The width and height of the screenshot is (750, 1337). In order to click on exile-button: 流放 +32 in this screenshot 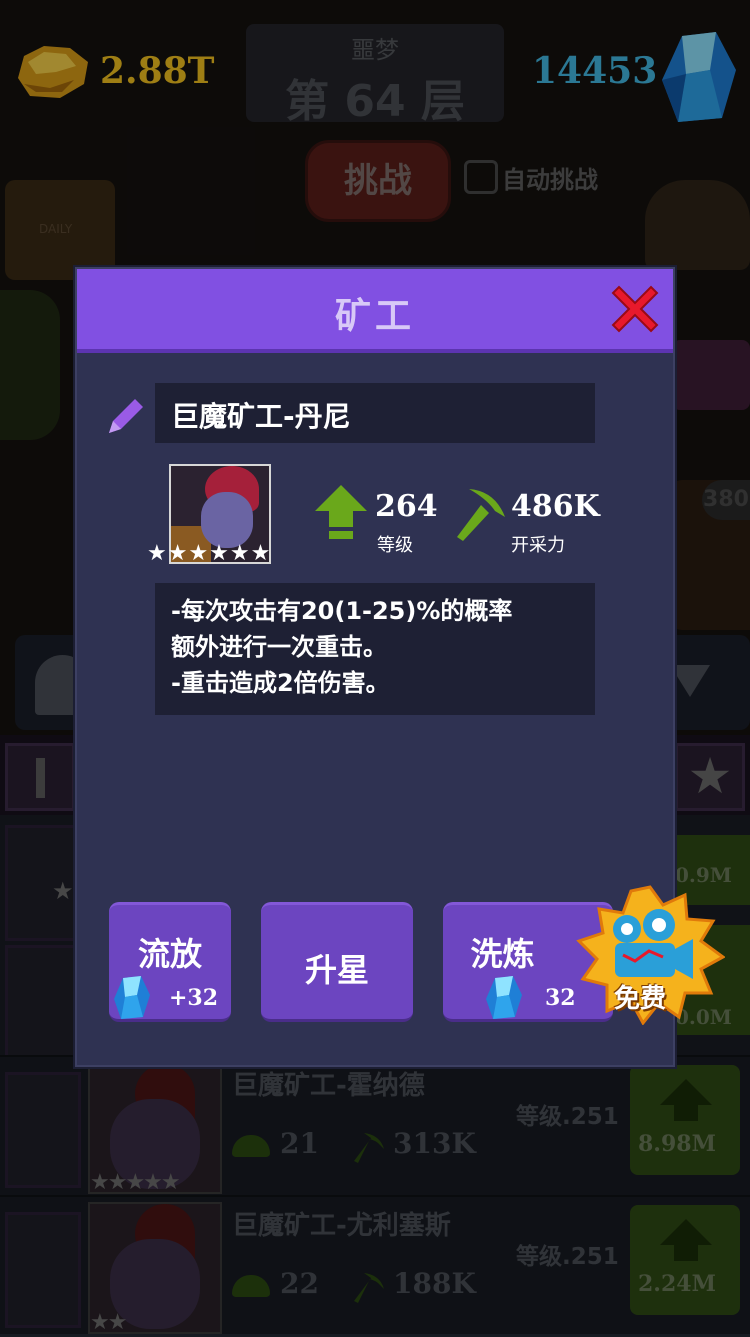, I will do `click(170, 962)`.